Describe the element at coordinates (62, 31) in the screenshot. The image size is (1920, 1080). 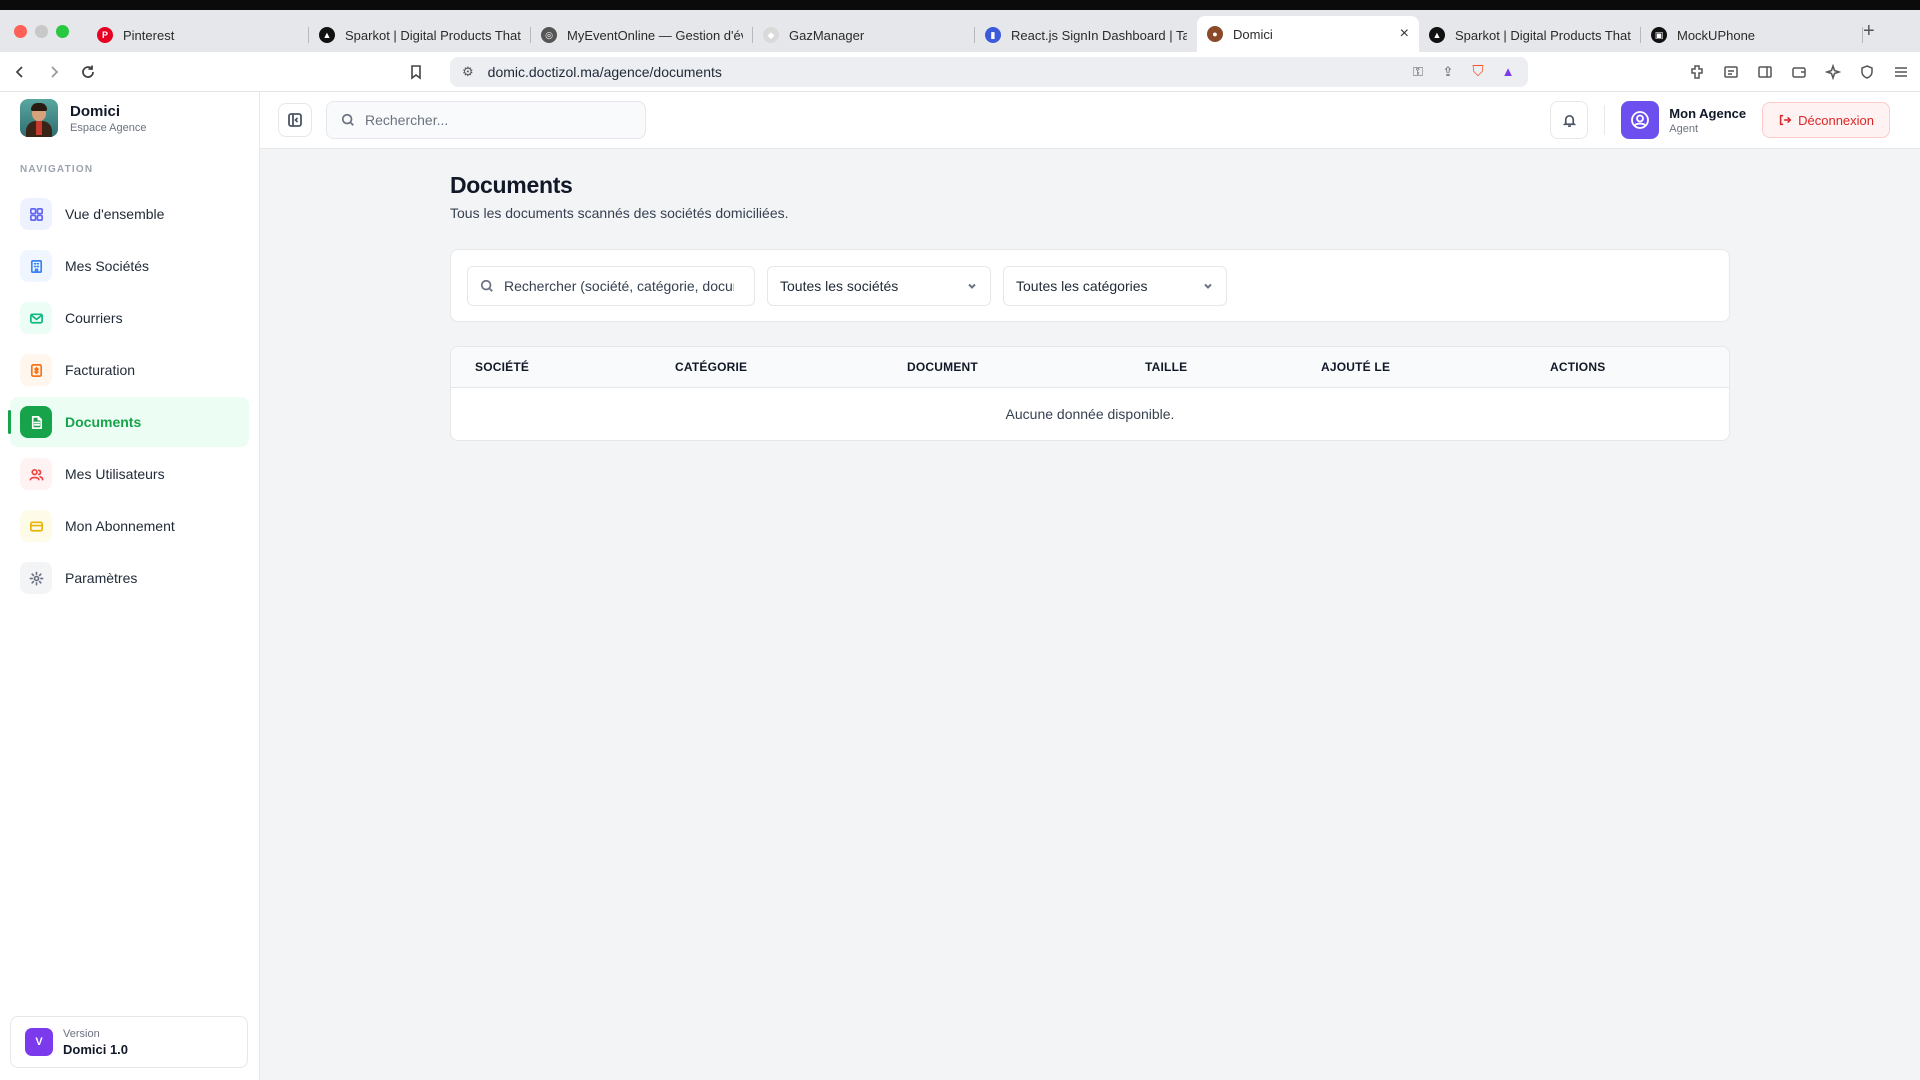
I see `maximize-window-button` at that location.